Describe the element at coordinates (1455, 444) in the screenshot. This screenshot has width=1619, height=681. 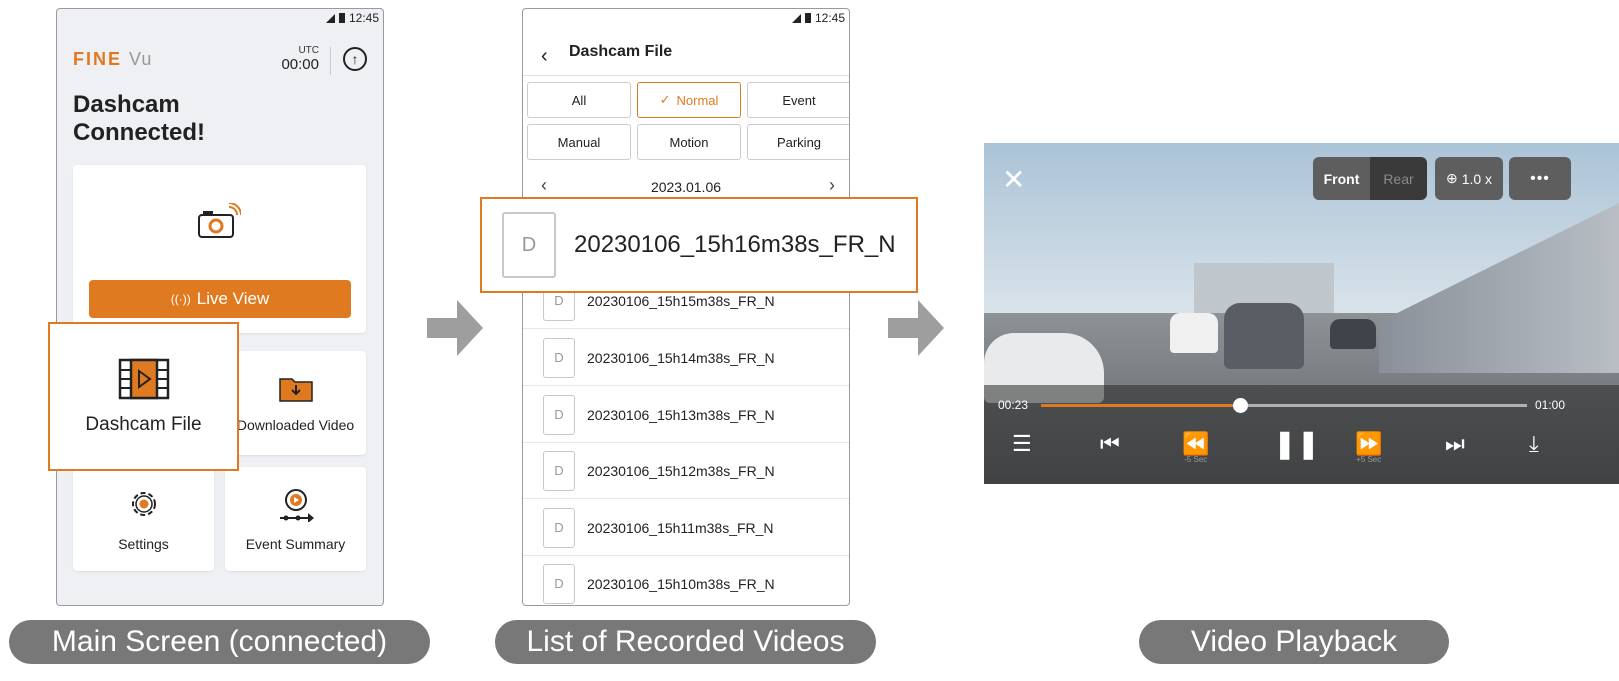
I see `next-track-icon: ⏭` at that location.